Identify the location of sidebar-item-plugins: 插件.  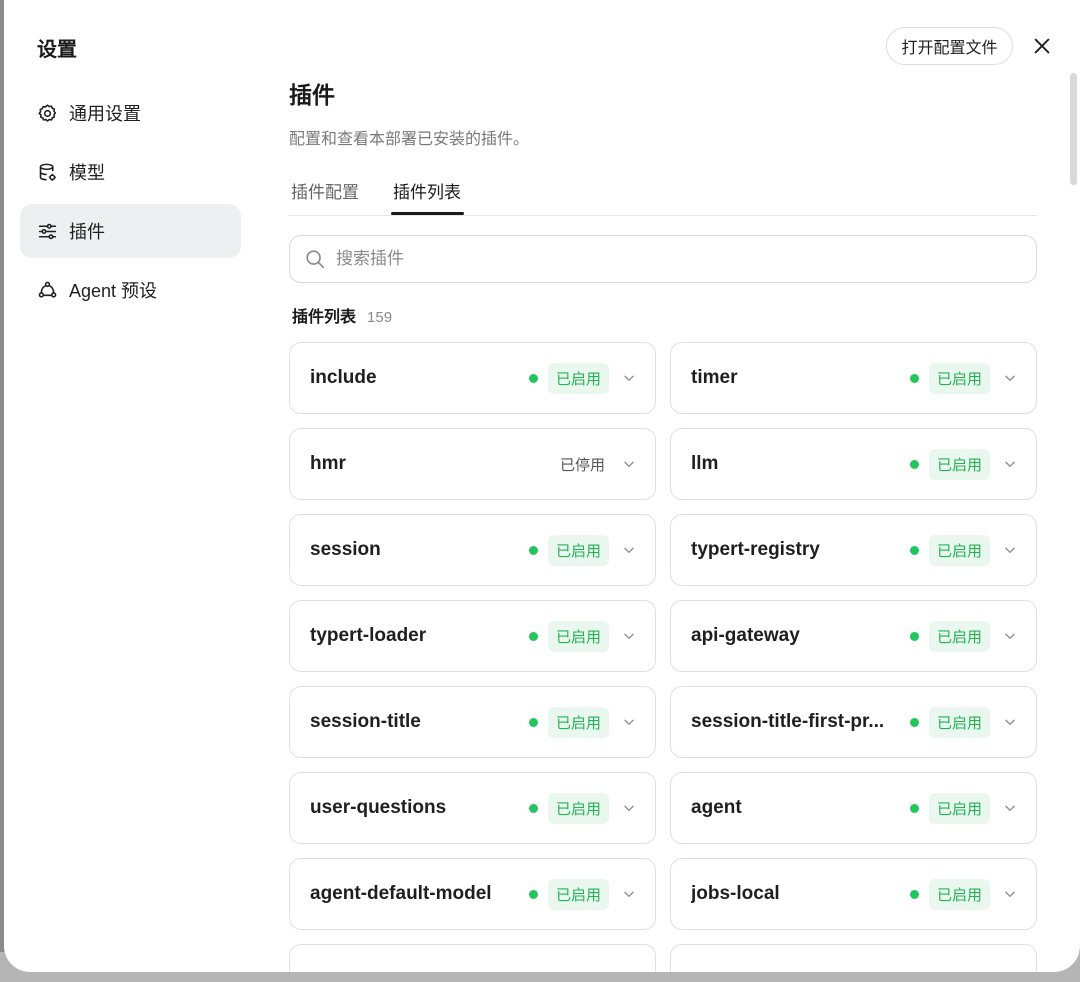
(130, 231).